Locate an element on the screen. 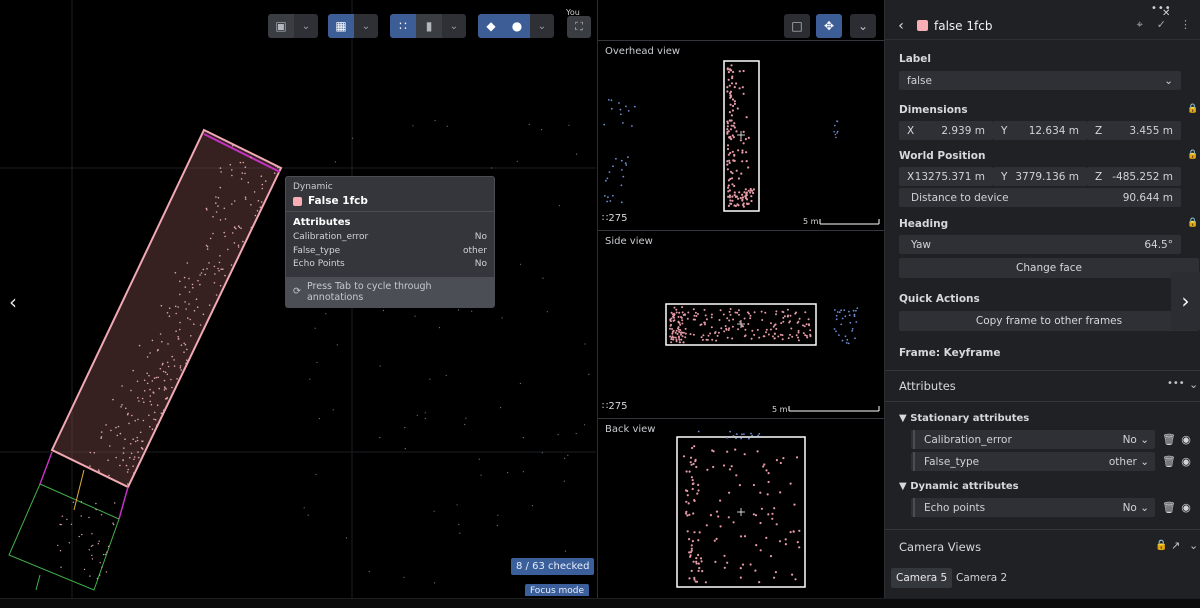 The width and height of the screenshot is (1200, 608). copy-frame-button: Copy frame to other frames is located at coordinates (1049, 321).